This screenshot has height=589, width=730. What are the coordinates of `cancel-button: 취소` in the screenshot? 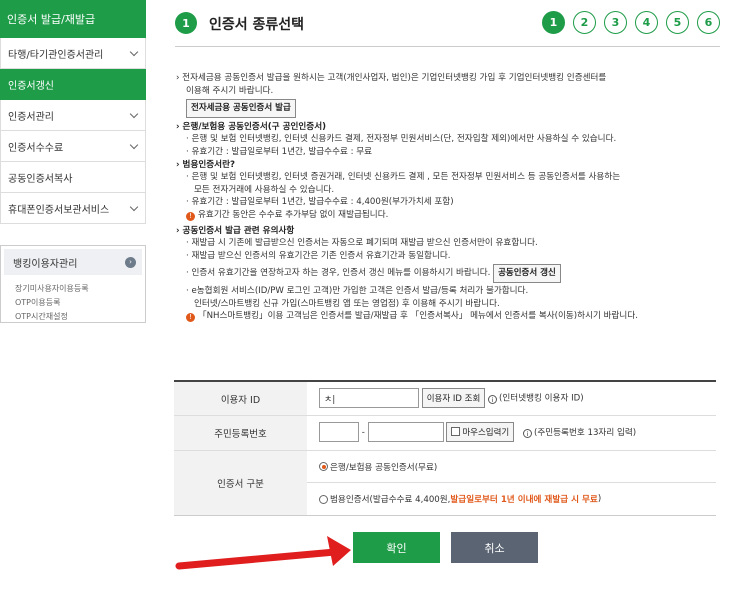 It's located at (494, 547).